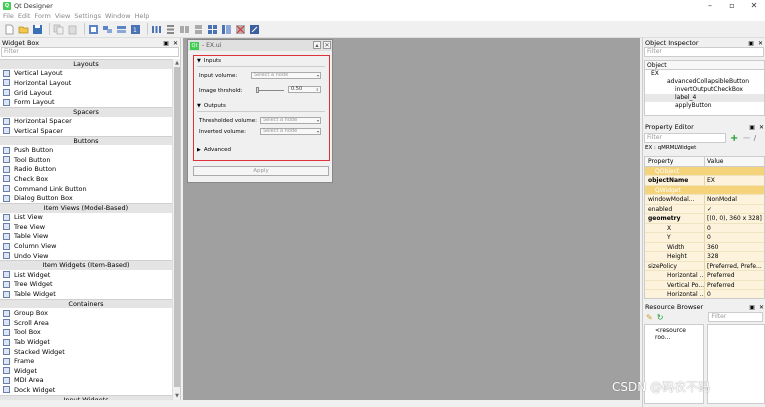 The width and height of the screenshot is (765, 407). What do you see at coordinates (62, 16) in the screenshot?
I see `menu-item-view: View` at bounding box center [62, 16].